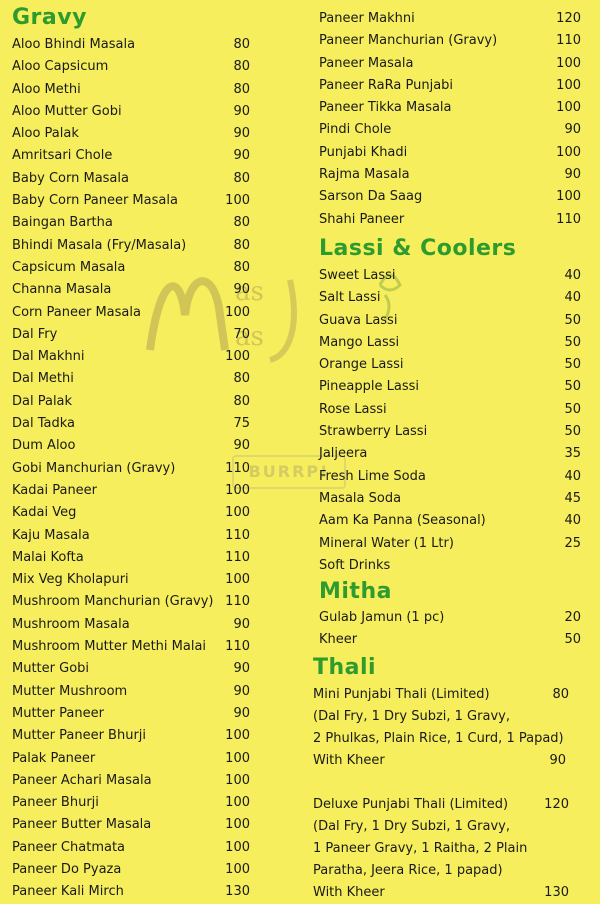 The height and width of the screenshot is (904, 600). What do you see at coordinates (450, 521) in the screenshot?
I see `menu-item: Aam Ka Panna (Seasonal) 40` at bounding box center [450, 521].